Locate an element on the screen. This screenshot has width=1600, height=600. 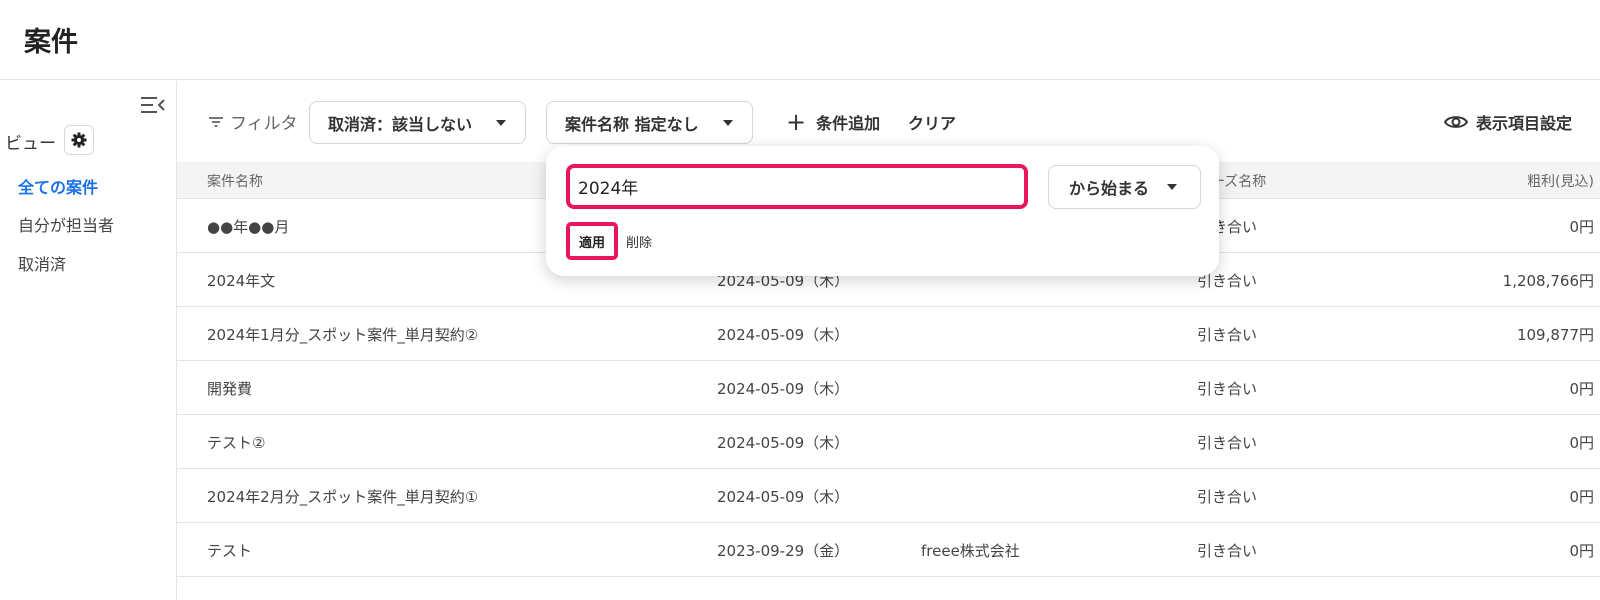
deal-name-search-input is located at coordinates (797, 186).